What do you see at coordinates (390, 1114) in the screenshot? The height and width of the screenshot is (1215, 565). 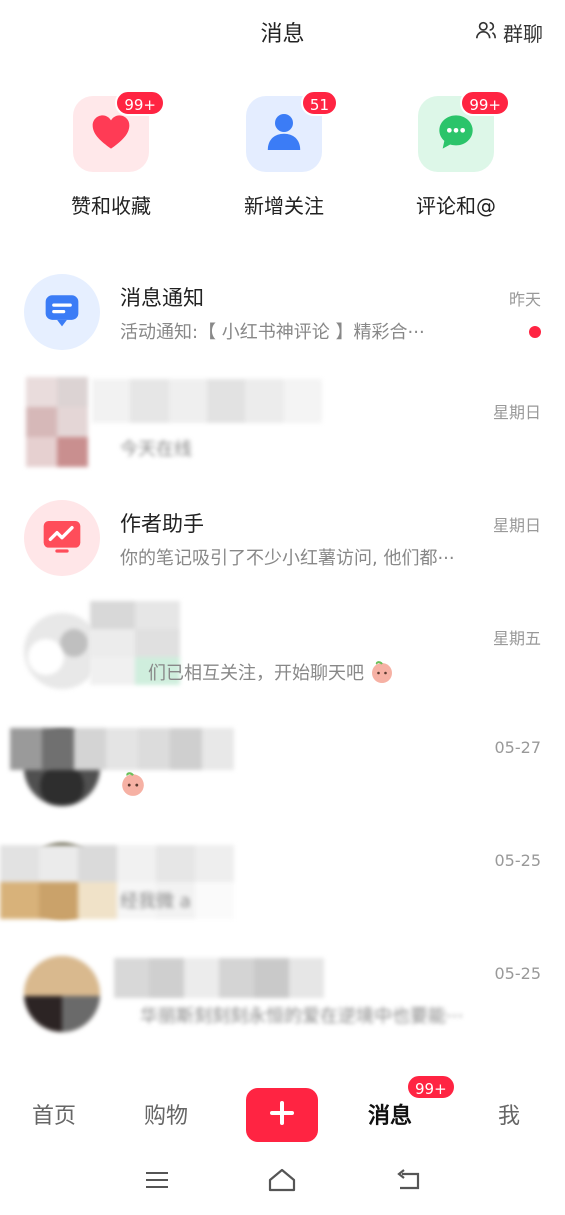 I see `nav-messages: 消息` at bounding box center [390, 1114].